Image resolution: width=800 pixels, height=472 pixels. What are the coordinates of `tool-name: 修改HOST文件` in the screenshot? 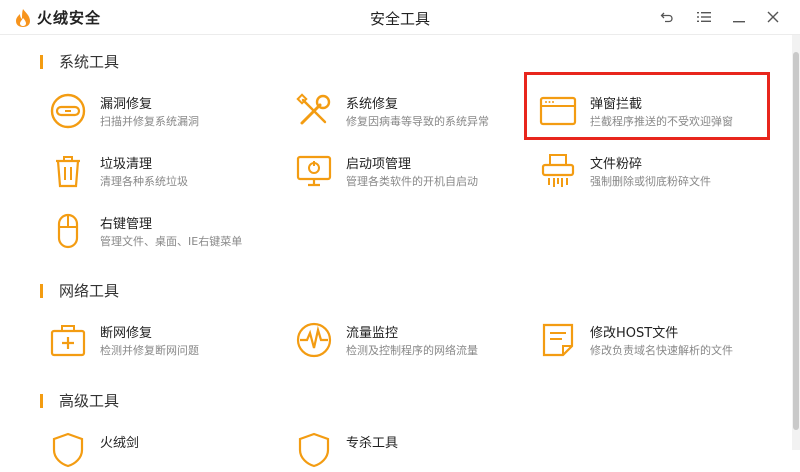 It's located at (634, 333).